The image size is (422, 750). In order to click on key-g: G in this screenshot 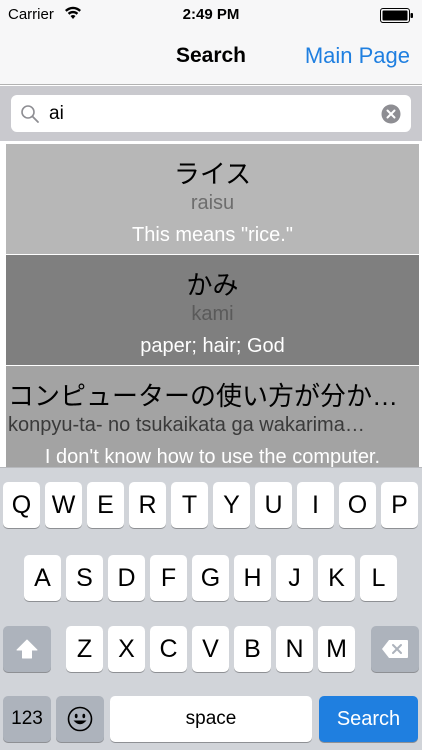, I will do `click(210, 578)`.